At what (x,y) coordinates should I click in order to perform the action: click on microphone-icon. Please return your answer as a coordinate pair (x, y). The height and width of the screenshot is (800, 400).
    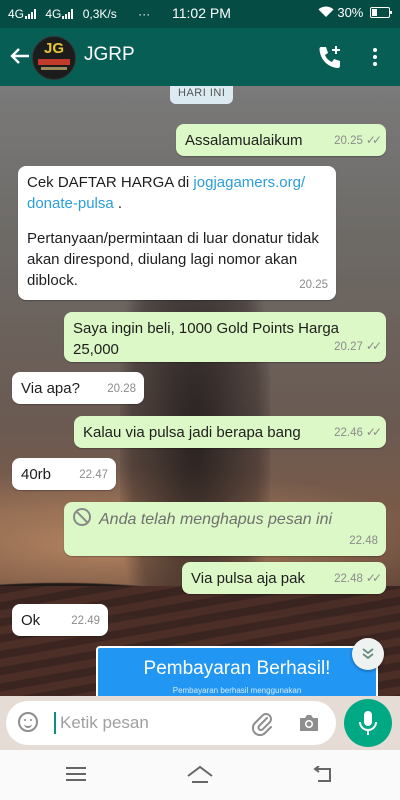
    Looking at the image, I should click on (368, 723).